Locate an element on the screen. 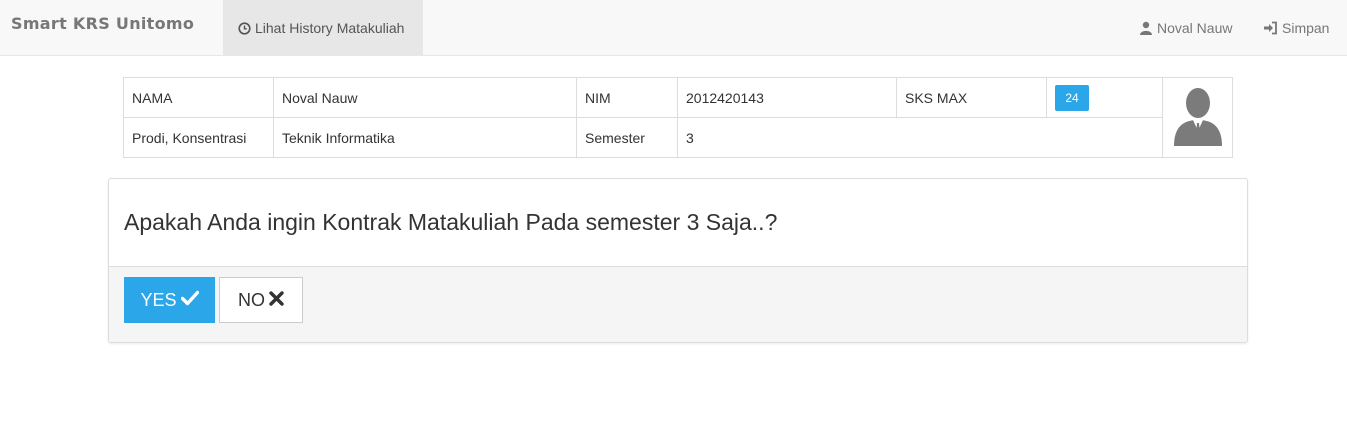  avatar-cell is located at coordinates (1197, 117).